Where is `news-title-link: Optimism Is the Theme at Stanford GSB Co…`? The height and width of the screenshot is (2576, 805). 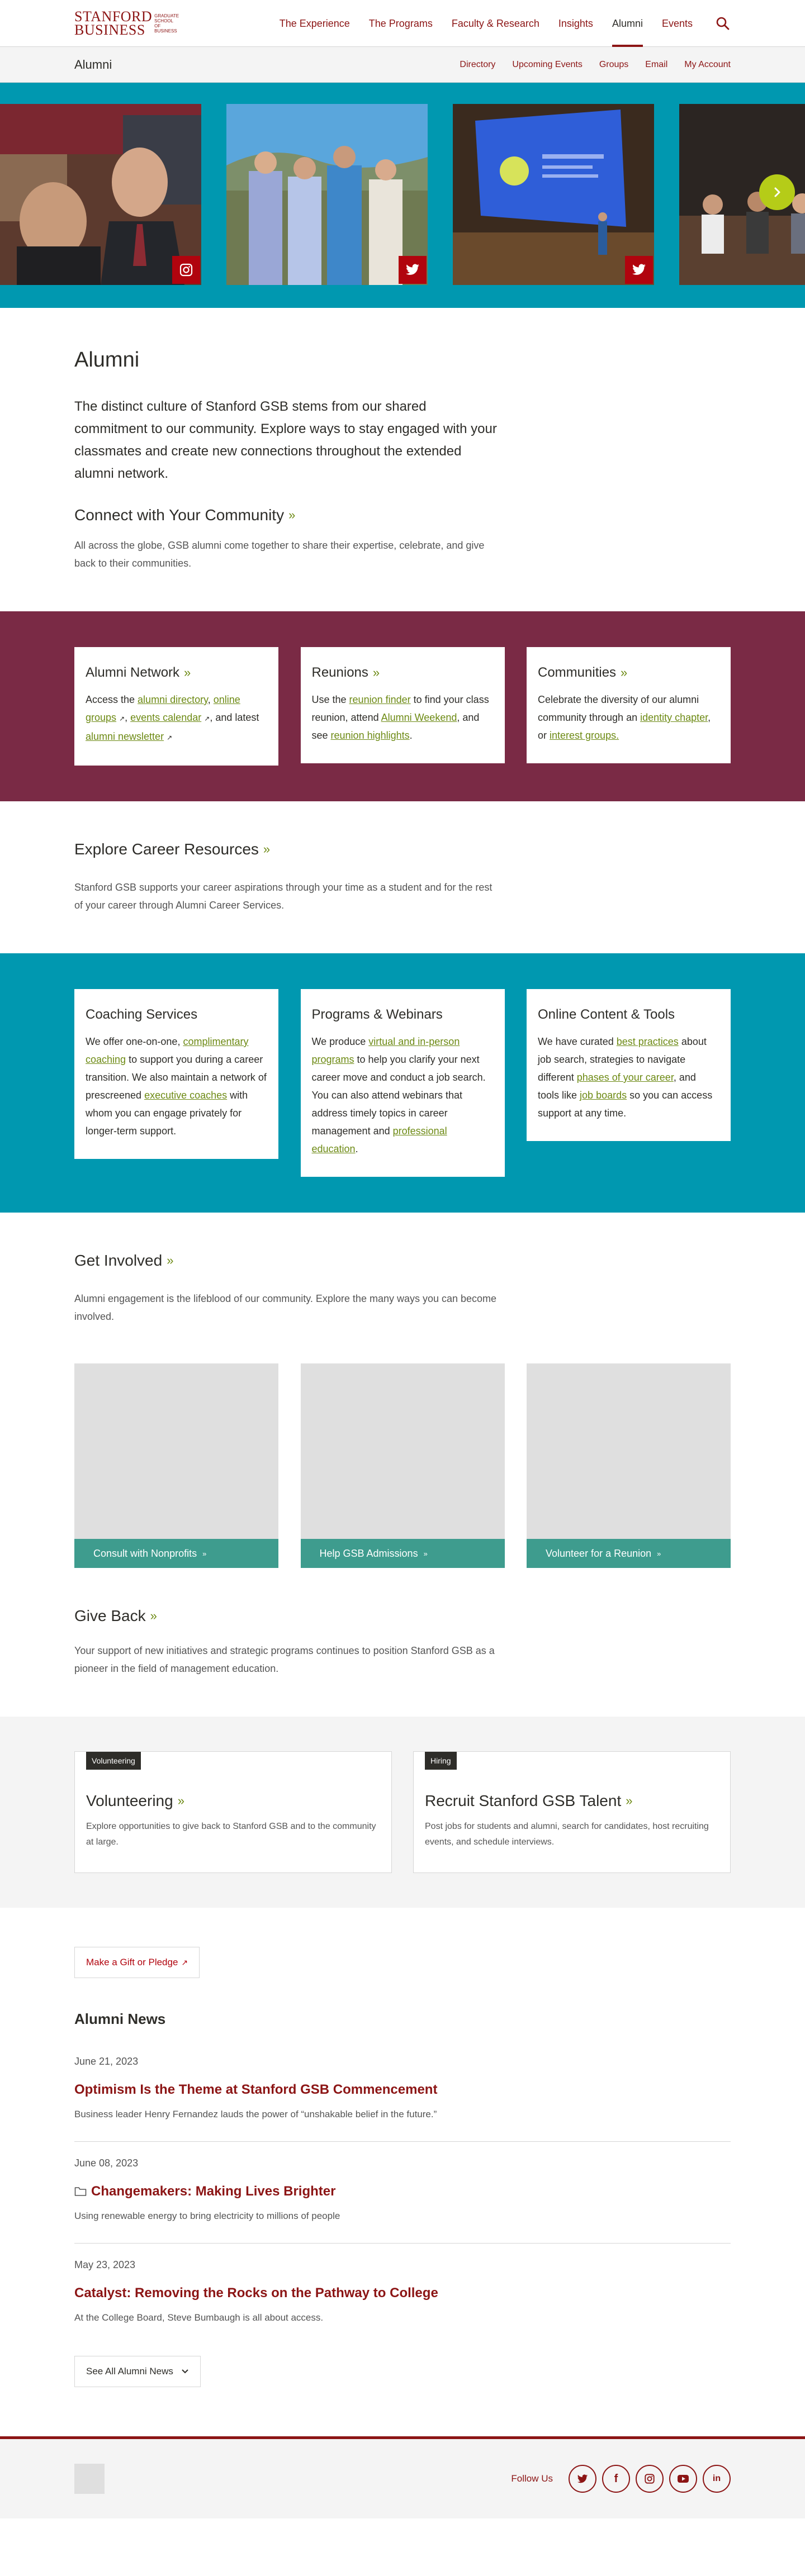 news-title-link: Optimism Is the Theme at Stanford GSB Co… is located at coordinates (402, 2090).